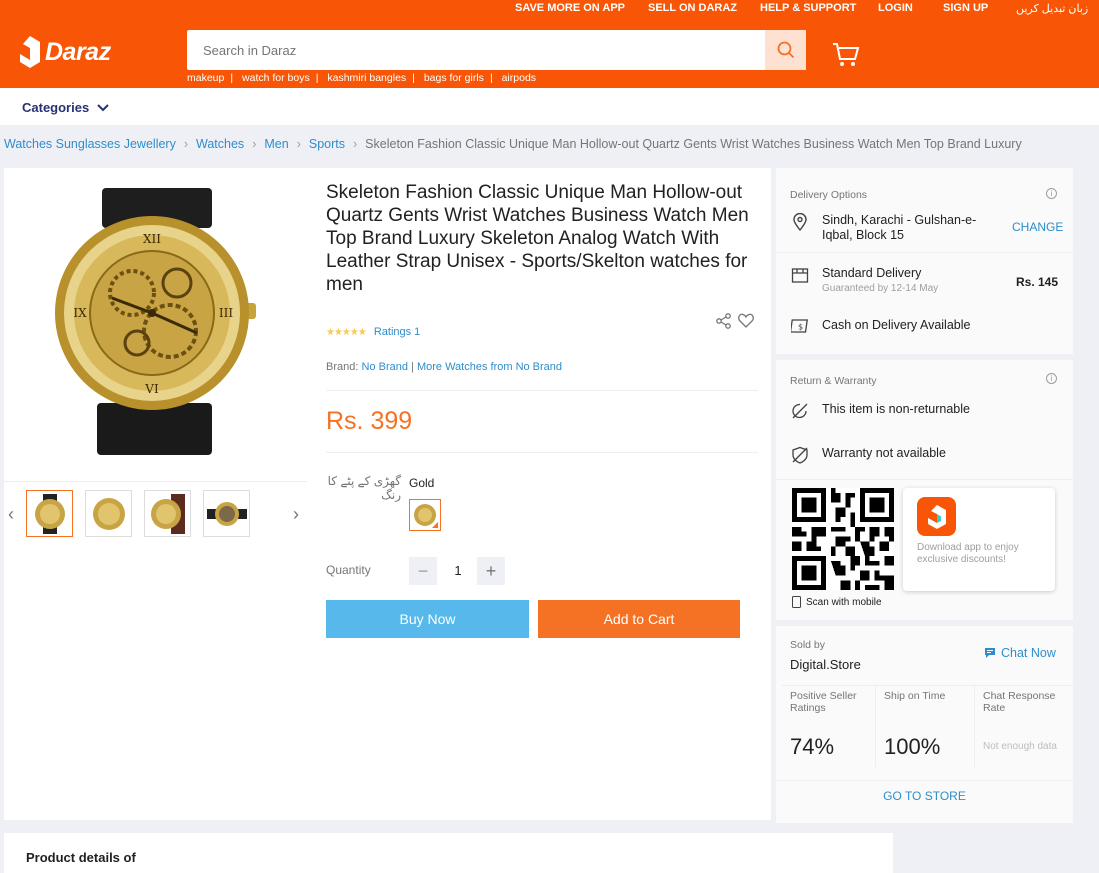  Describe the element at coordinates (458, 570) in the screenshot. I see `quantity-value: 1` at that location.